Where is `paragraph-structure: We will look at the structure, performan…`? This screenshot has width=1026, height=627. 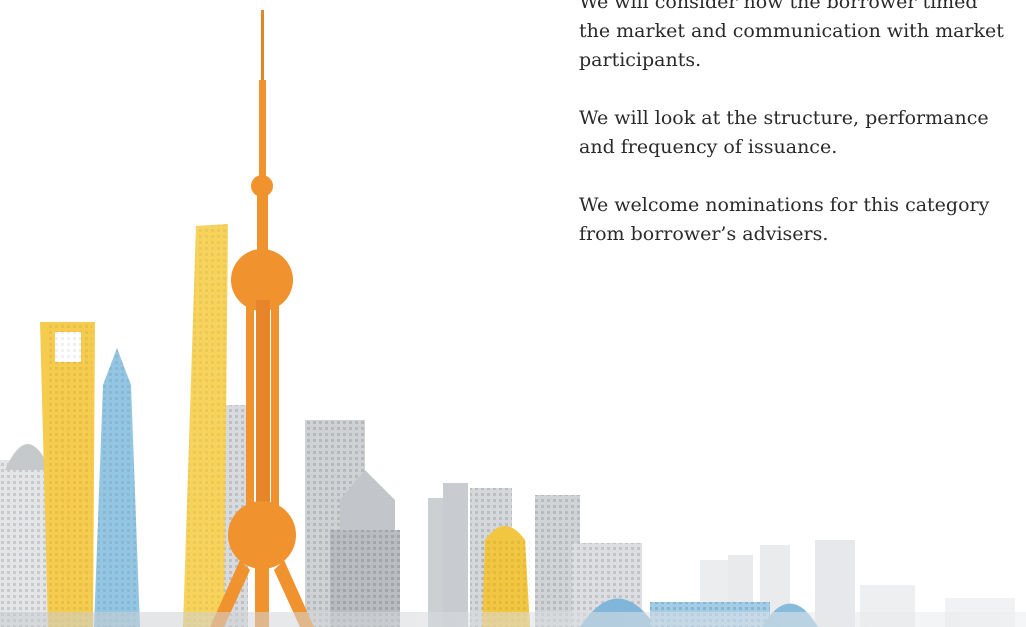 paragraph-structure: We will look at the structure, performan… is located at coordinates (784, 132).